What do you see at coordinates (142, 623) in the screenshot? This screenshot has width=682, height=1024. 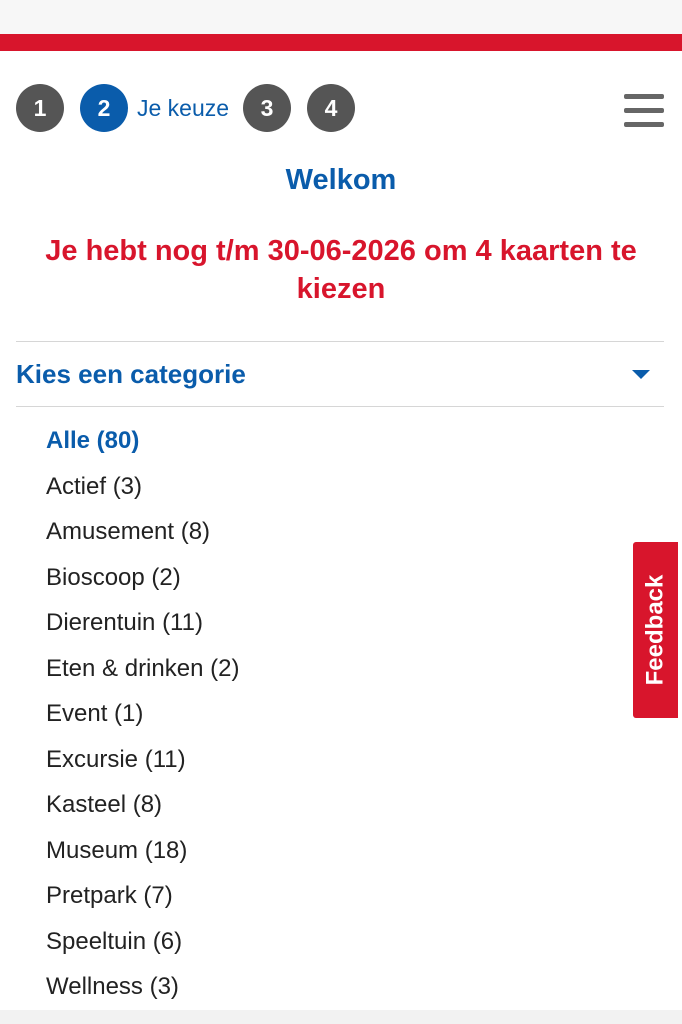 I see `category-item-dierentuin: Dierentuin (11)` at bounding box center [142, 623].